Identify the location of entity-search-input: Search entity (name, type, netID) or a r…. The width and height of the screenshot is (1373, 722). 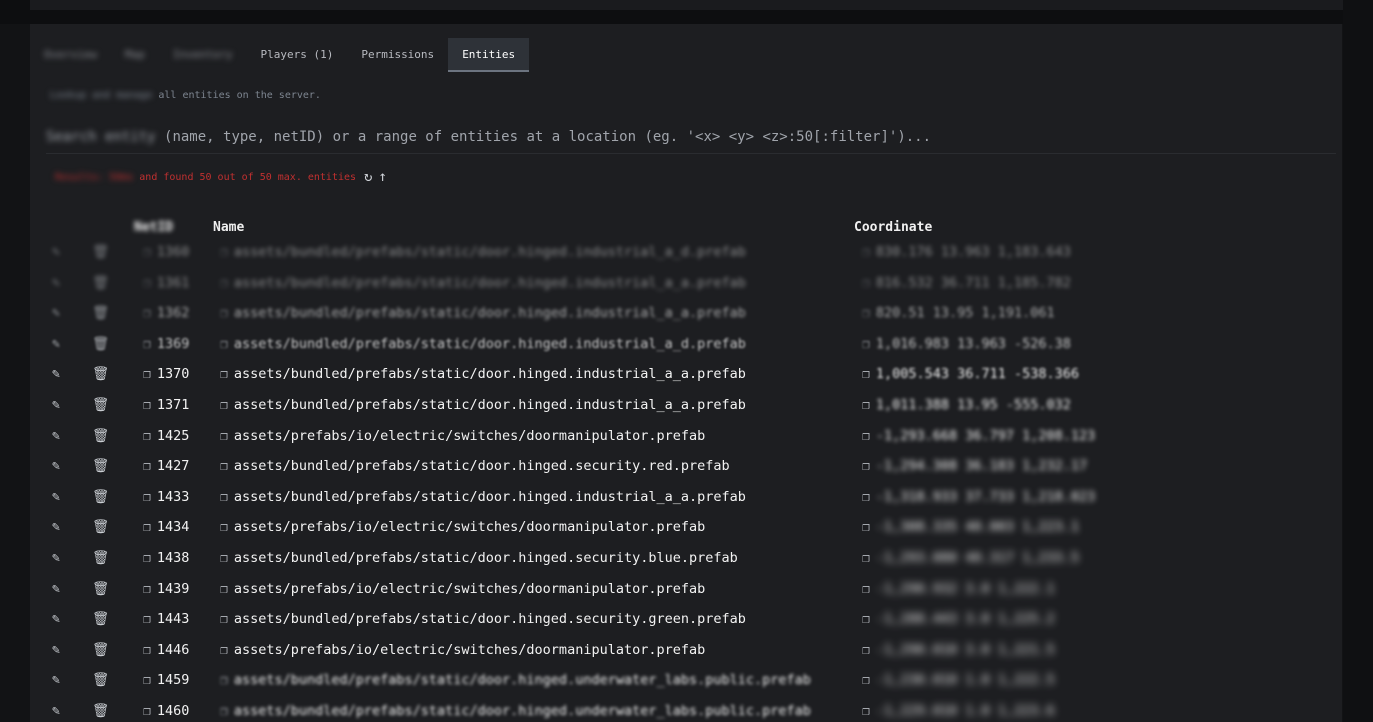
(691, 139).